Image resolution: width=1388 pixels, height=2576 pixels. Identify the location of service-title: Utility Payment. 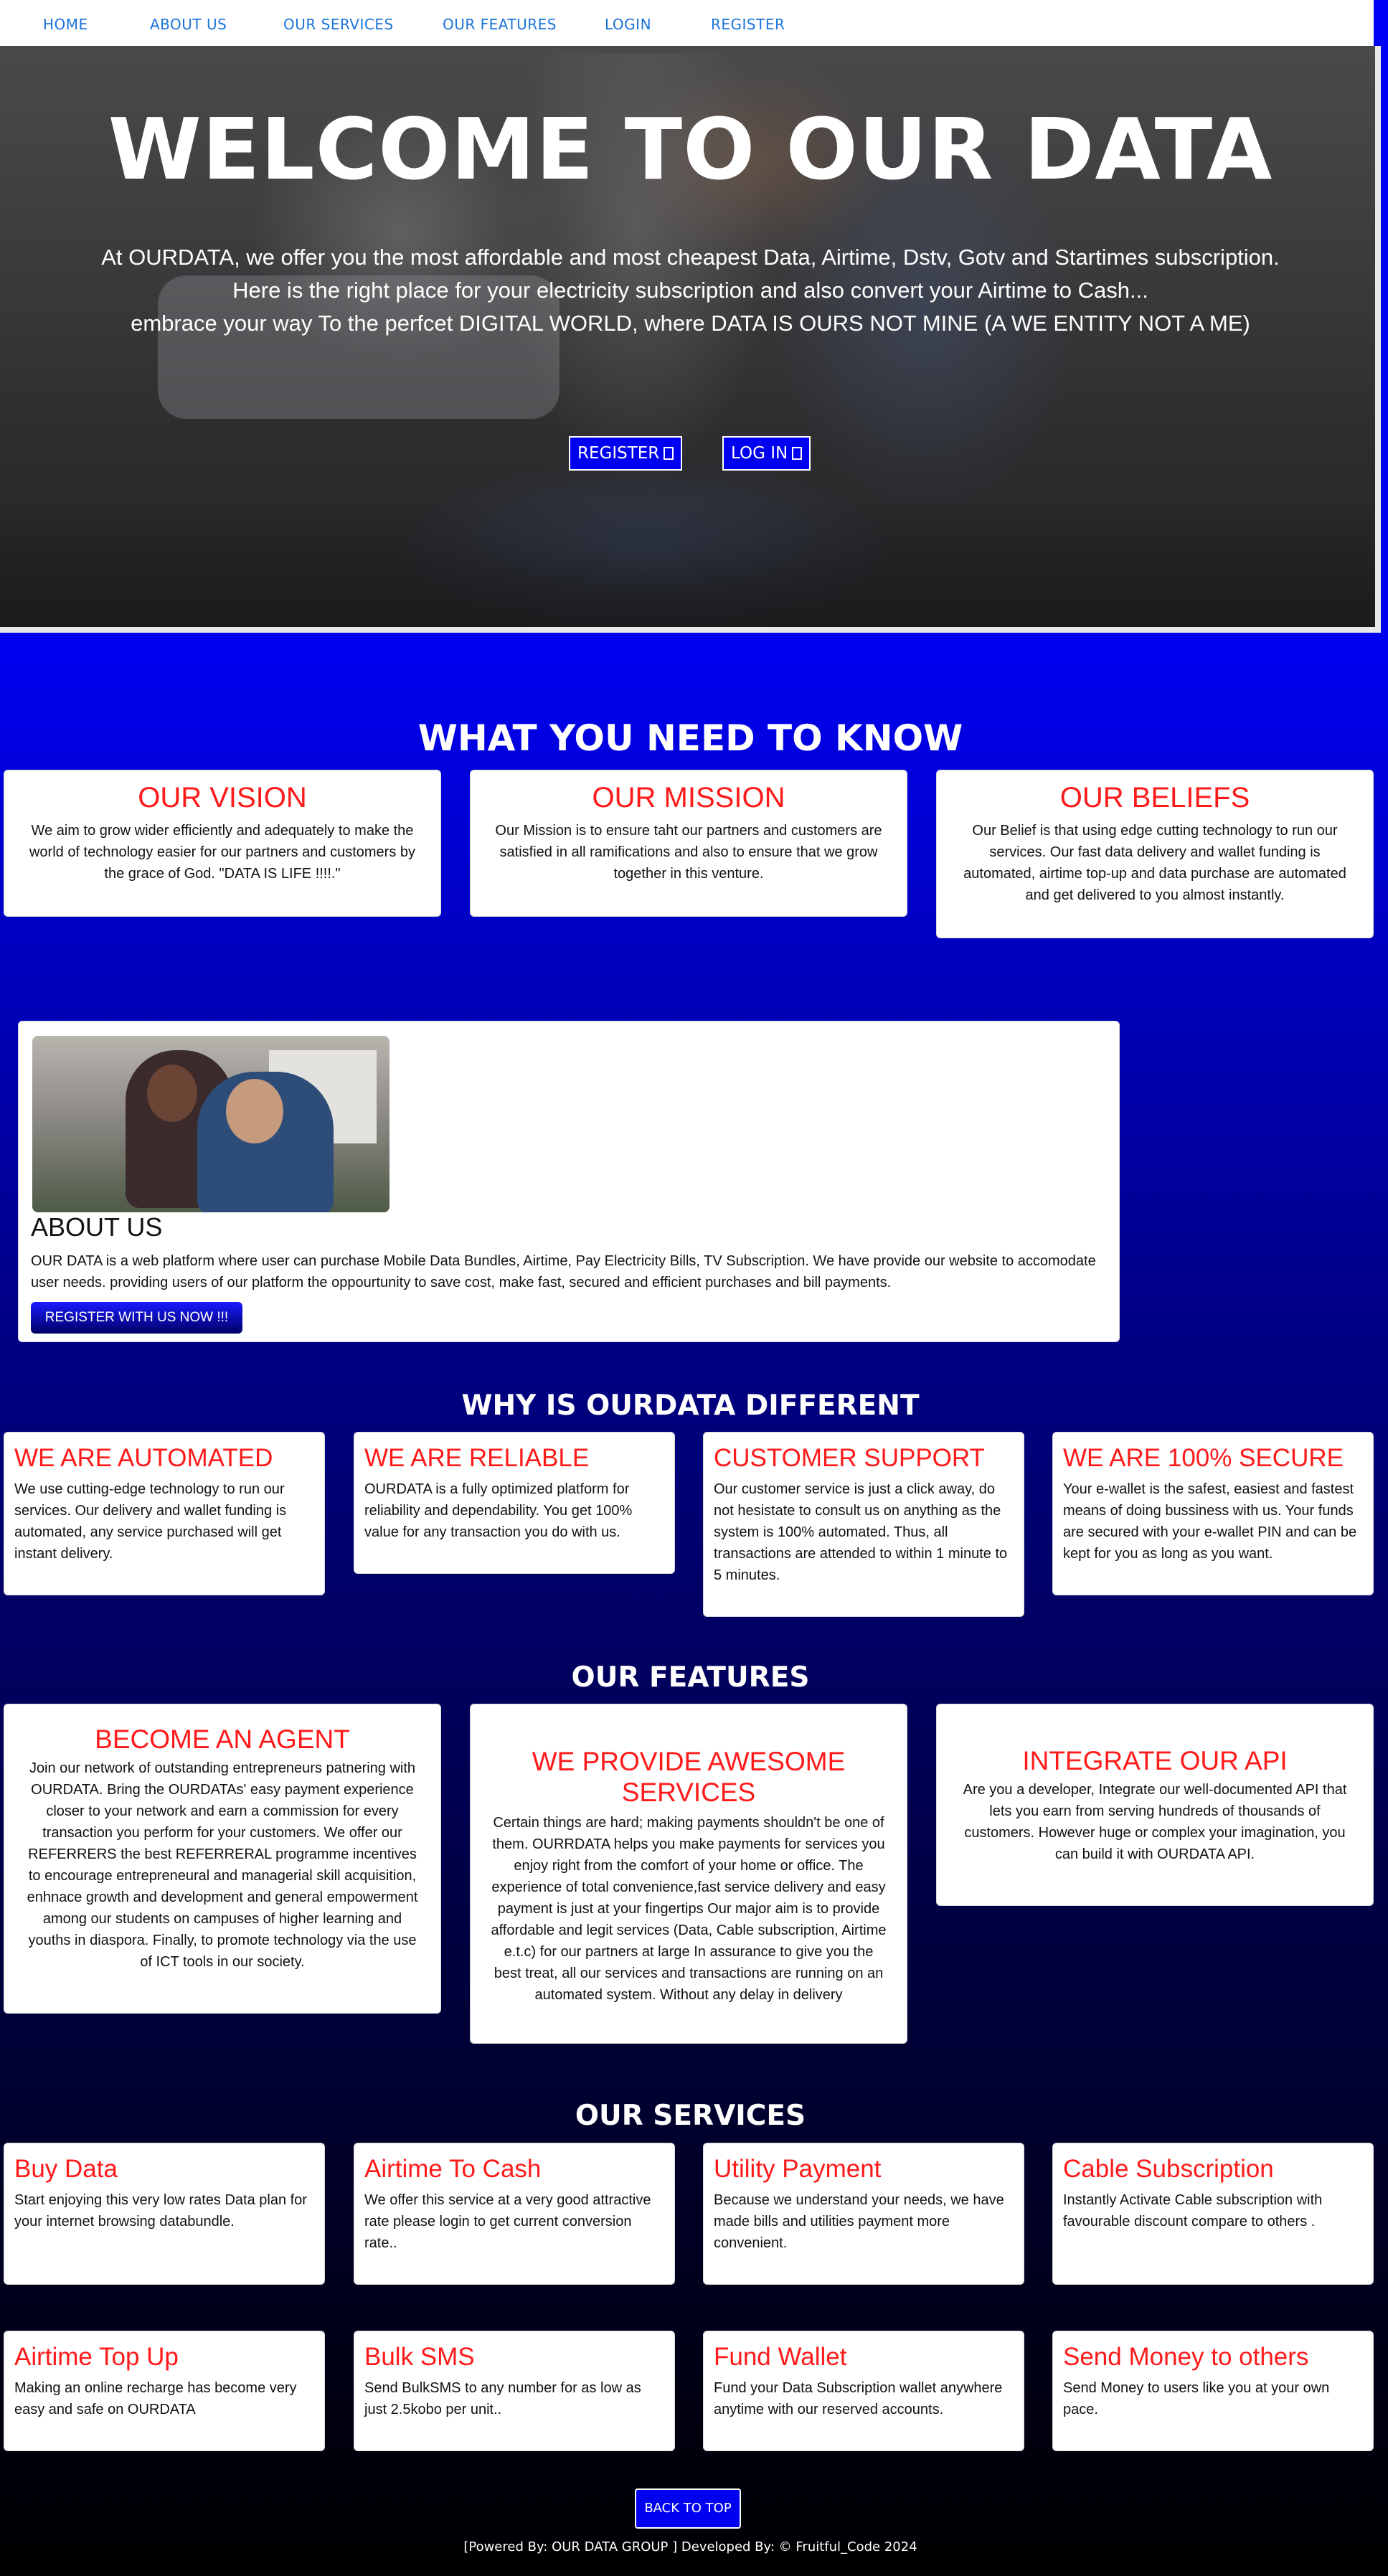
(798, 2169).